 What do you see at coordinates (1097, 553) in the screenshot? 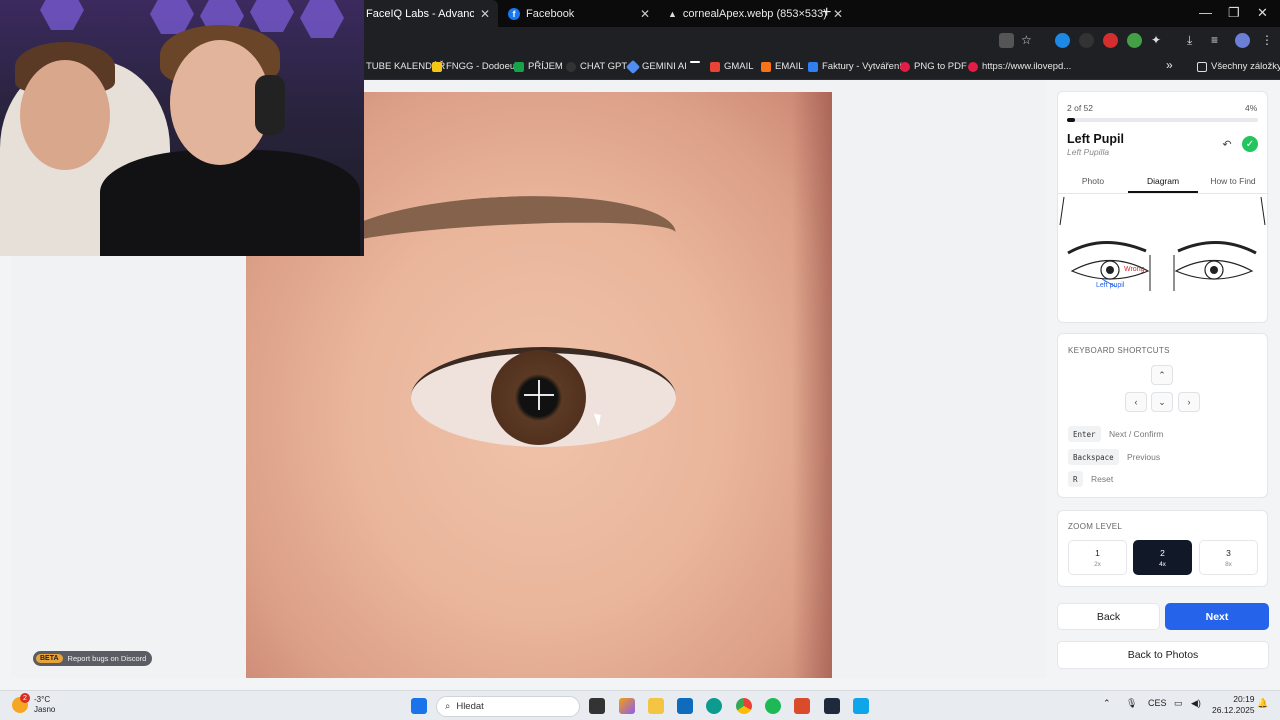
I see `zoom-level-number: 1` at bounding box center [1097, 553].